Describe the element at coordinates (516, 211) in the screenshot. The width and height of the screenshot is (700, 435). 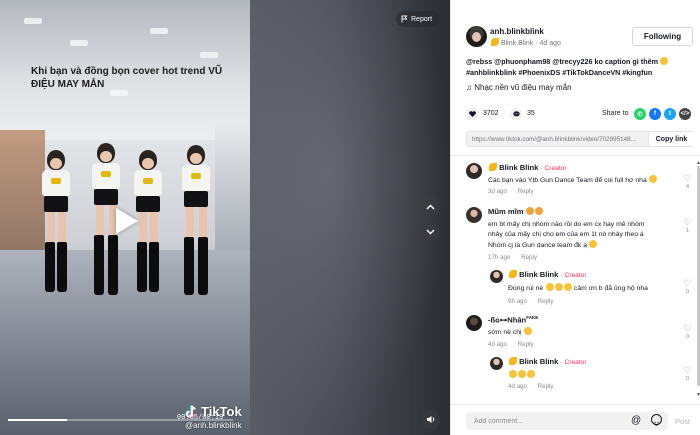
I see `comment-author: Mũm mĩm` at that location.